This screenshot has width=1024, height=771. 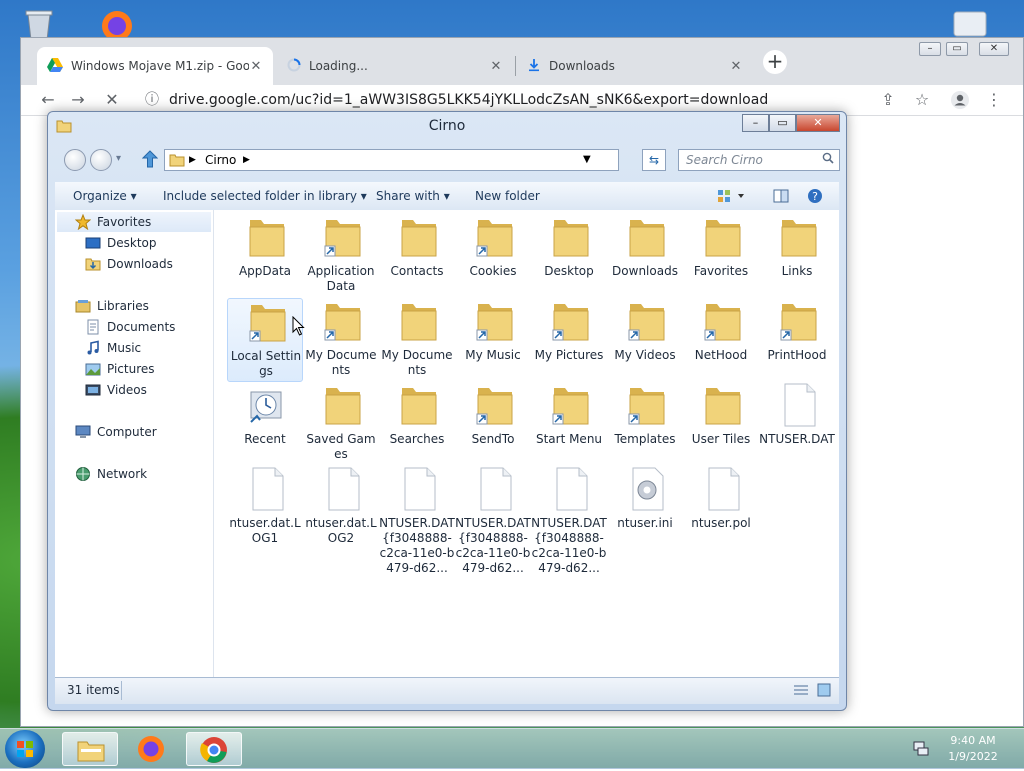 What do you see at coordinates (265, 256) in the screenshot?
I see `file-item: AppData` at bounding box center [265, 256].